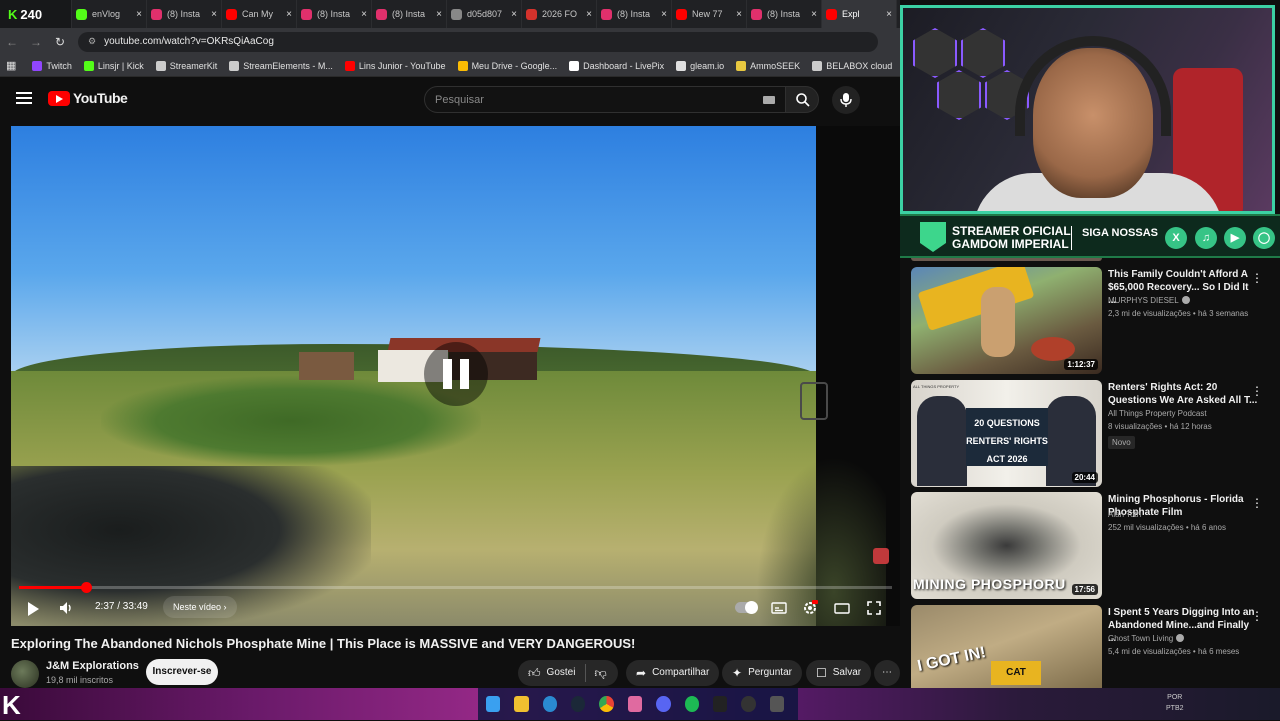 The image size is (1280, 721). Describe the element at coordinates (92, 41) in the screenshot. I see `site-info-icon: ⚙` at that location.